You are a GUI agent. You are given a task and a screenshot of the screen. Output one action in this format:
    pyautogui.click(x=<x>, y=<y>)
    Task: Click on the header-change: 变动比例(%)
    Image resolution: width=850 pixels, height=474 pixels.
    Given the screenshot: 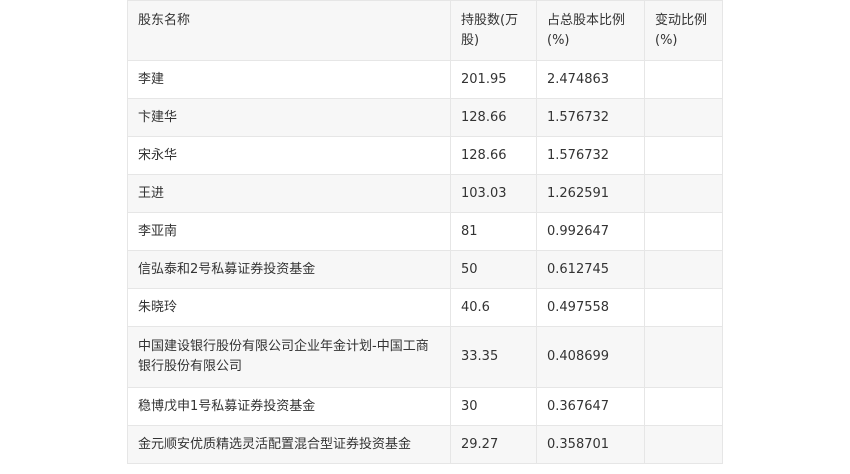 What is the action you would take?
    pyautogui.click(x=683, y=30)
    